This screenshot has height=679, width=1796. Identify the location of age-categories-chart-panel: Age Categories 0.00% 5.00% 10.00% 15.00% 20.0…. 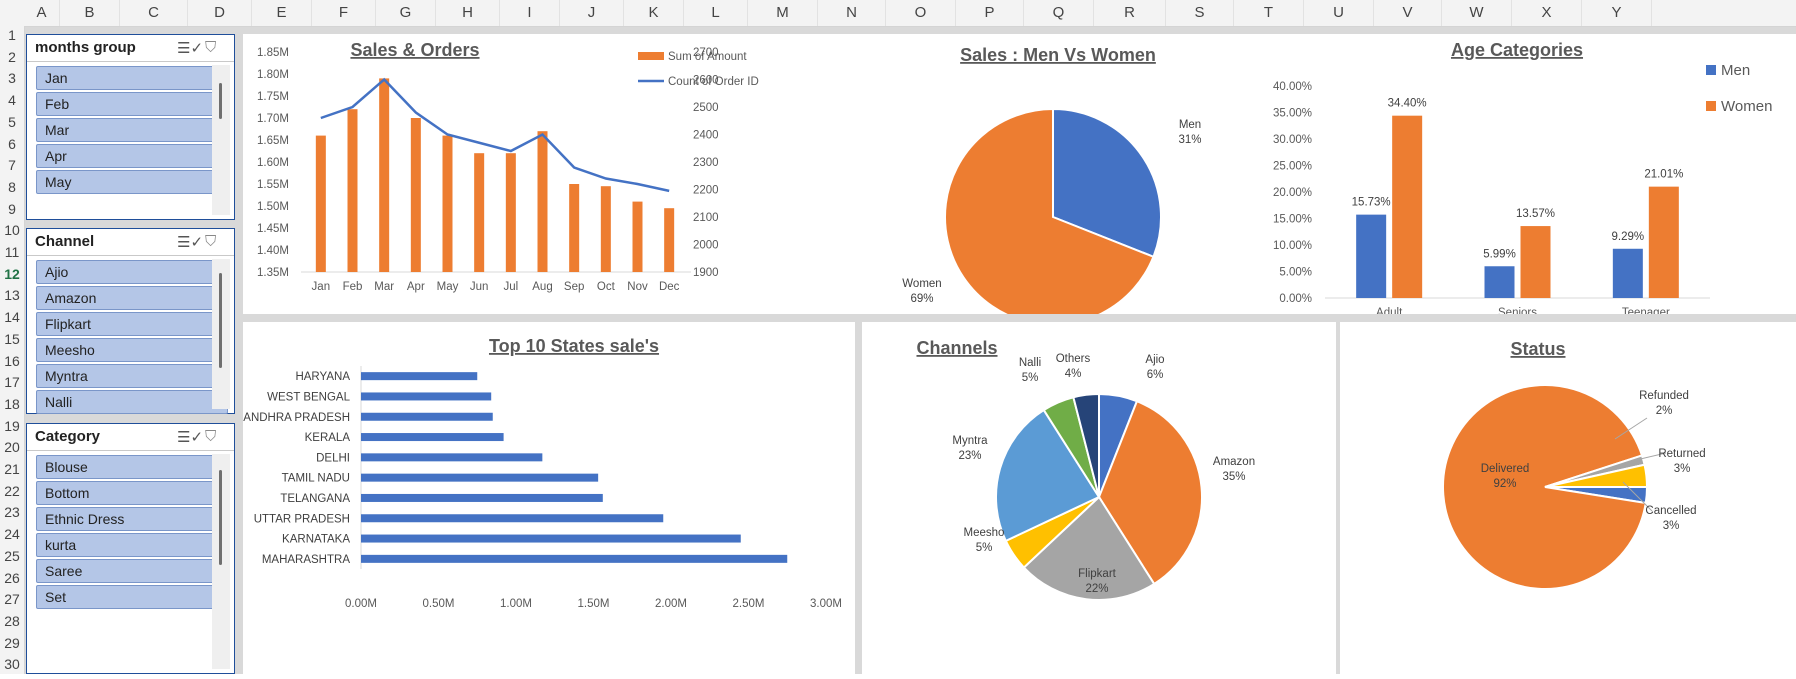
(1523, 176).